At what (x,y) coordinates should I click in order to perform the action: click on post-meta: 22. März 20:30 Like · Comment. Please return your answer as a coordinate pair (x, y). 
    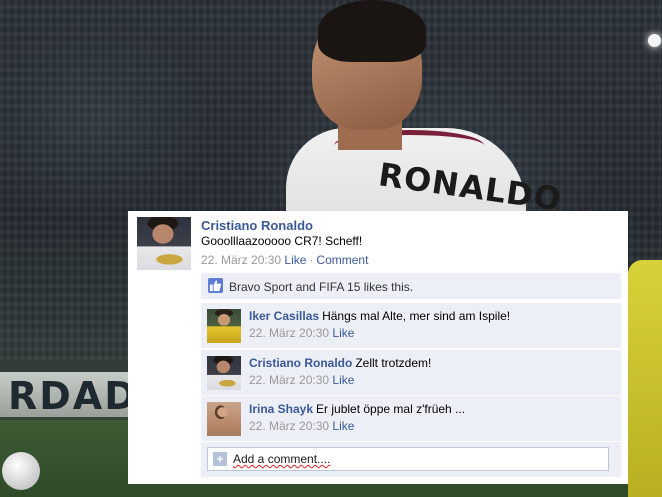
    Looking at the image, I should click on (284, 260).